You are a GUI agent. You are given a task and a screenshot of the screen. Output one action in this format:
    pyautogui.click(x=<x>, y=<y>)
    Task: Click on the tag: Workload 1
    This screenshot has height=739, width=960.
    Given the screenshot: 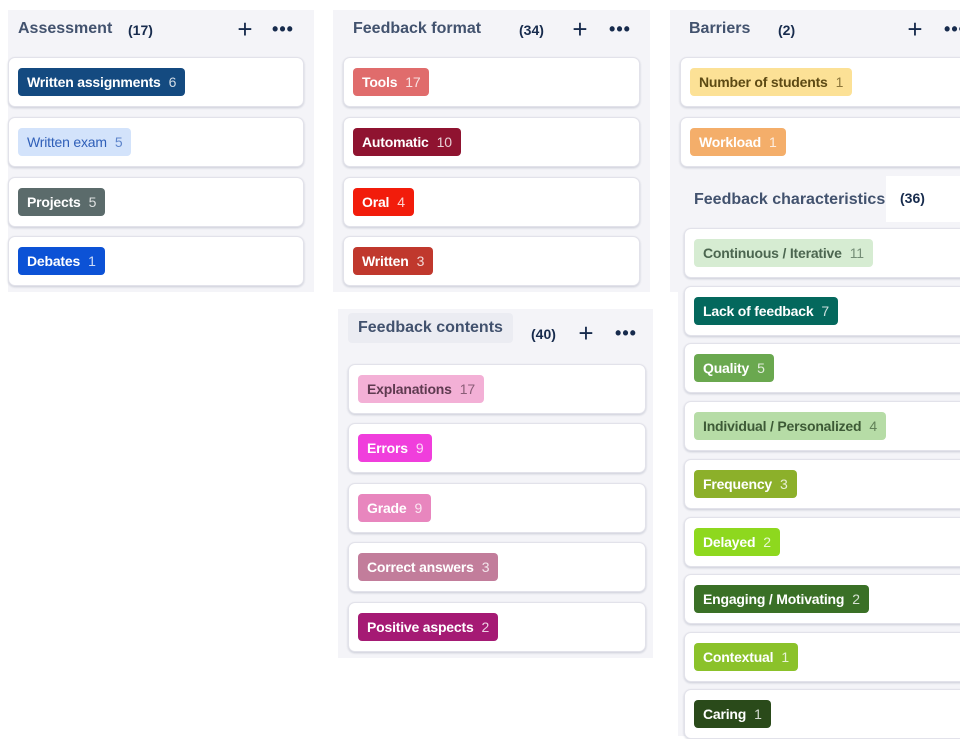 What is the action you would take?
    pyautogui.click(x=738, y=142)
    